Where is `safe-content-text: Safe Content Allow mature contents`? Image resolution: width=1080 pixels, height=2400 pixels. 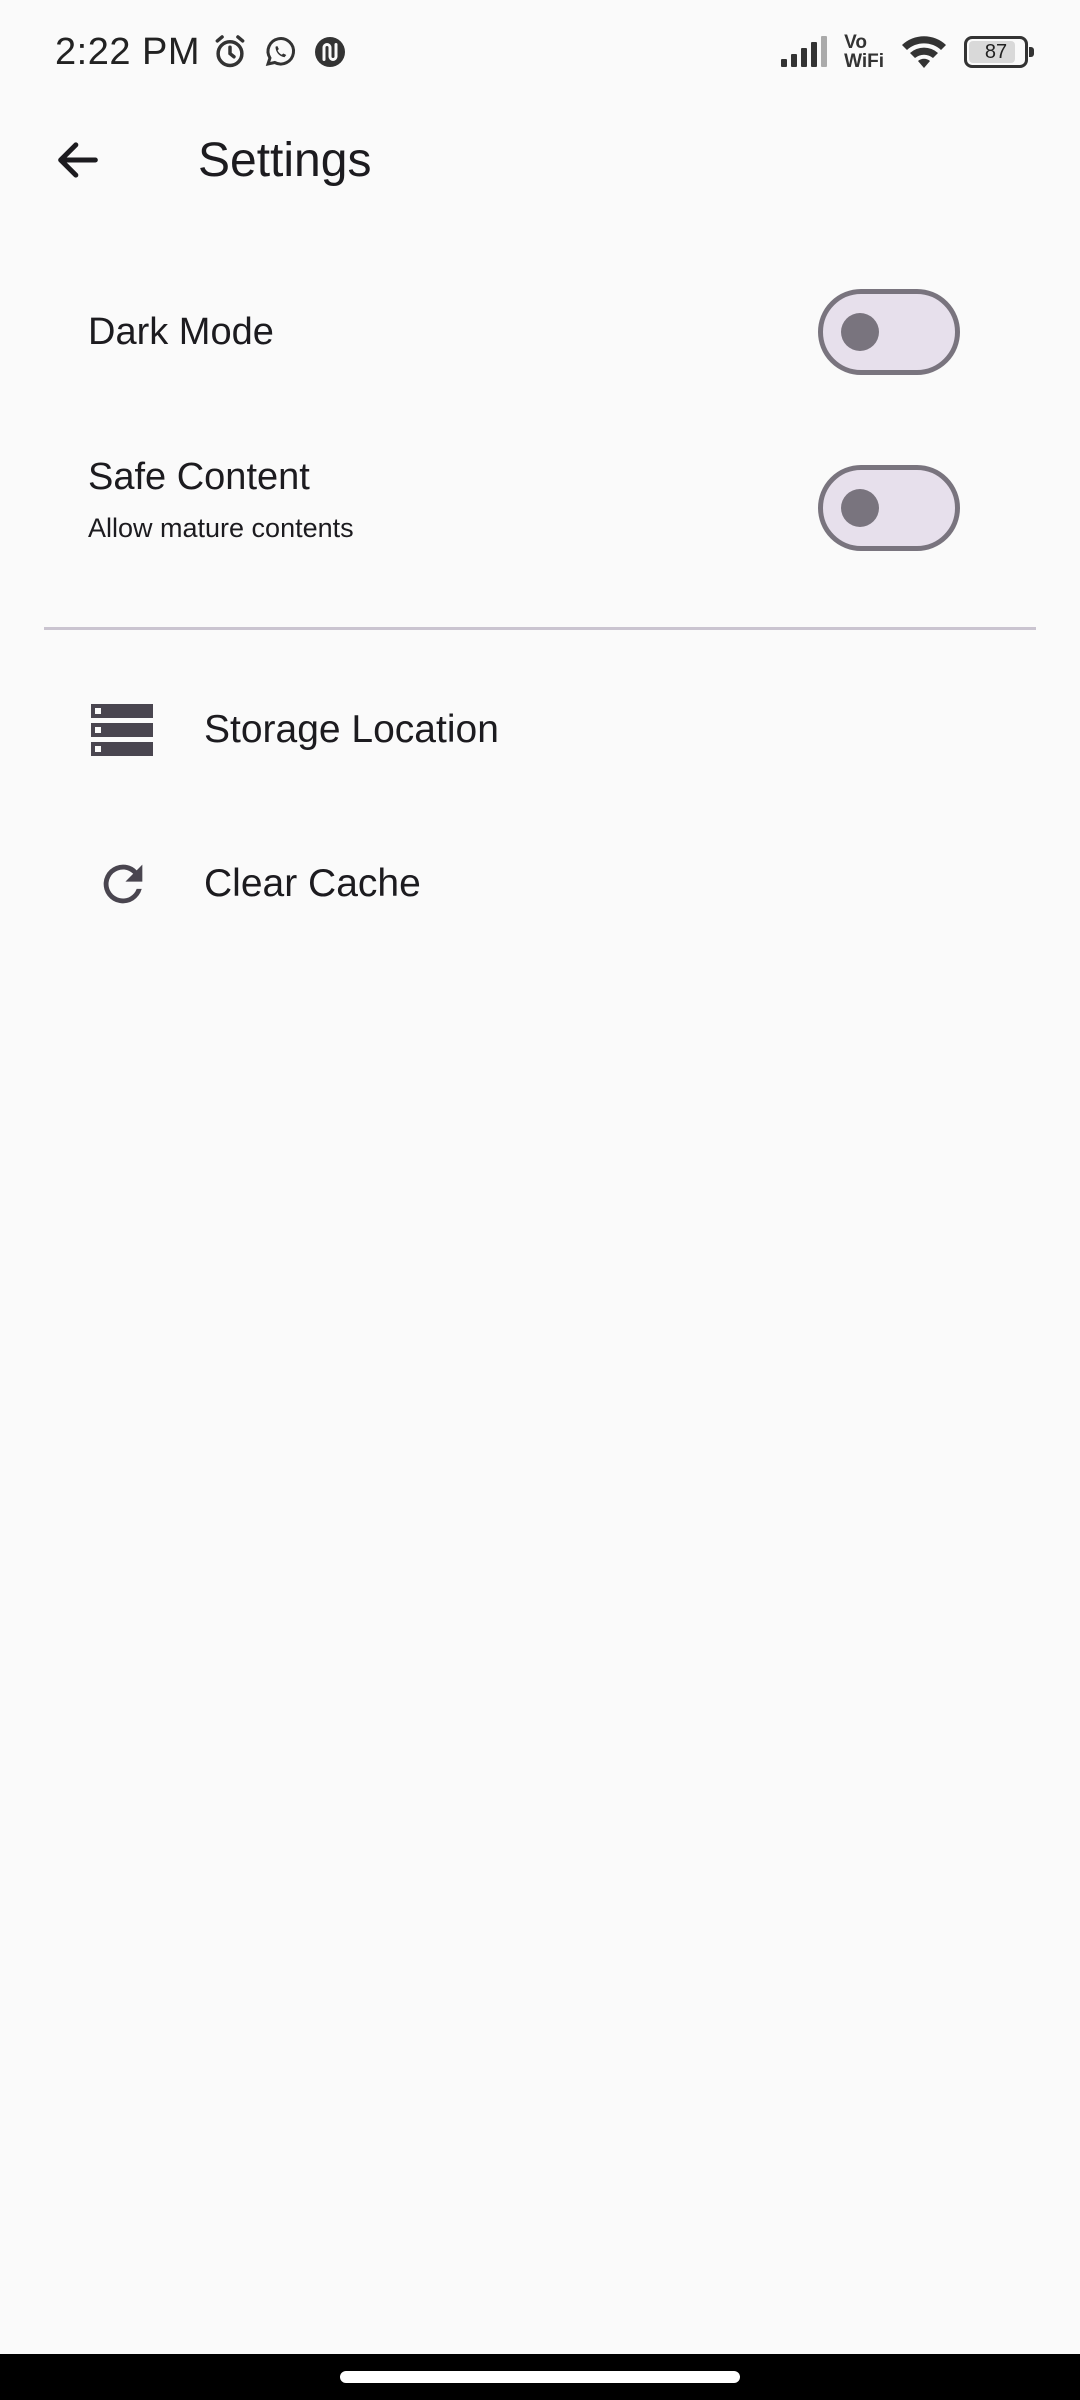 safe-content-text: Safe Content Allow mature contents is located at coordinates (221, 500).